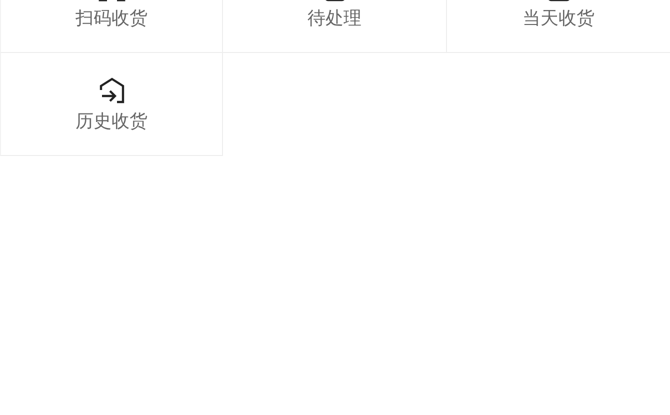 This screenshot has width=670, height=415. I want to click on menu-label: 扫码收货, so click(112, 19).